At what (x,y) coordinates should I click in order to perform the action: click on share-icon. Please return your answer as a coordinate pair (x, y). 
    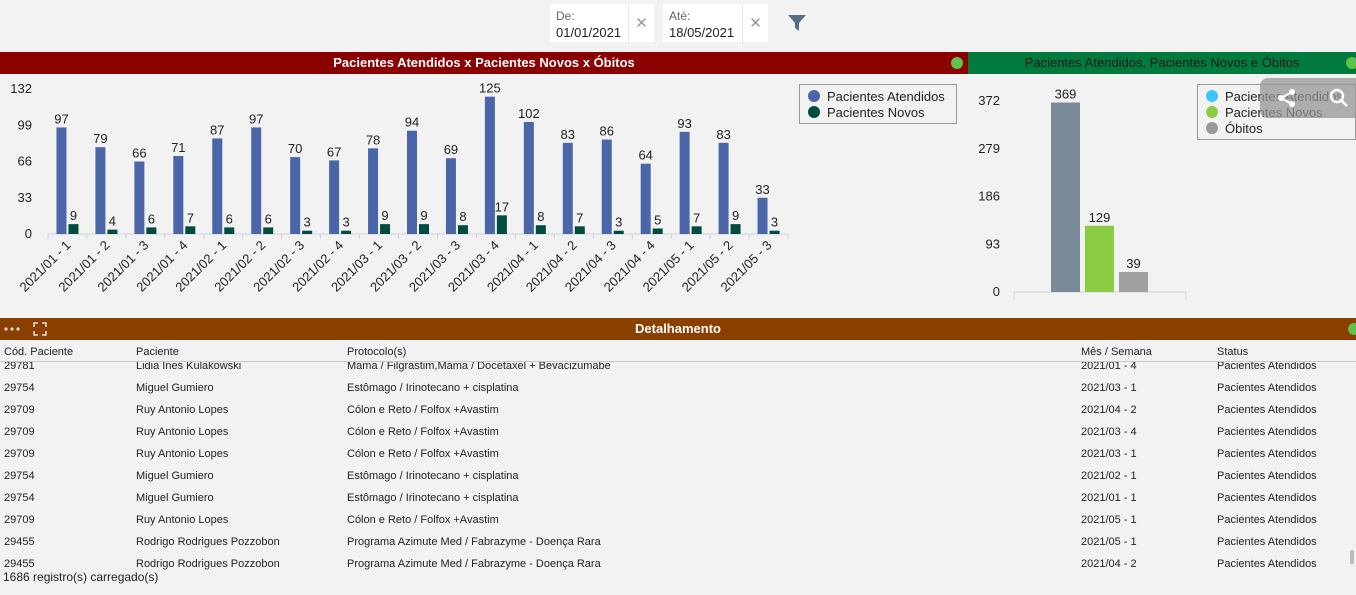
    Looking at the image, I should click on (1287, 98).